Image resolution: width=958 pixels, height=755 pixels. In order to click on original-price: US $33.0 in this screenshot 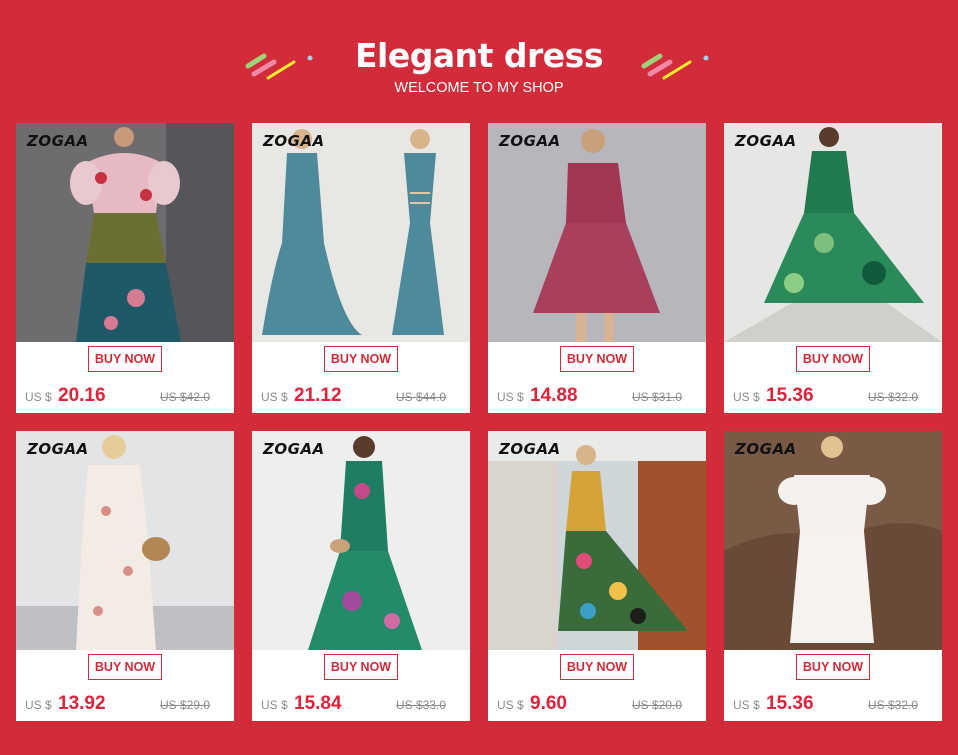, I will do `click(421, 705)`.